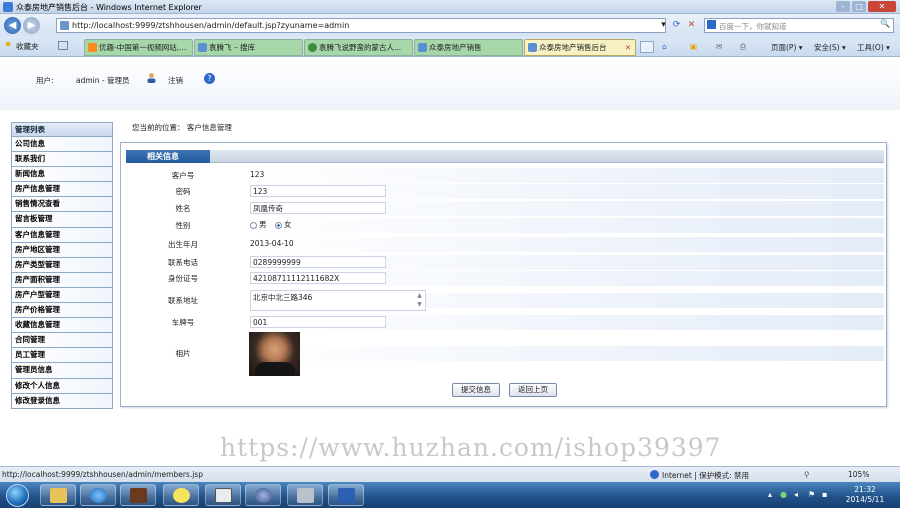  What do you see at coordinates (505, 262) in the screenshot?
I see `row-phone: 联系电话 0289999999` at bounding box center [505, 262].